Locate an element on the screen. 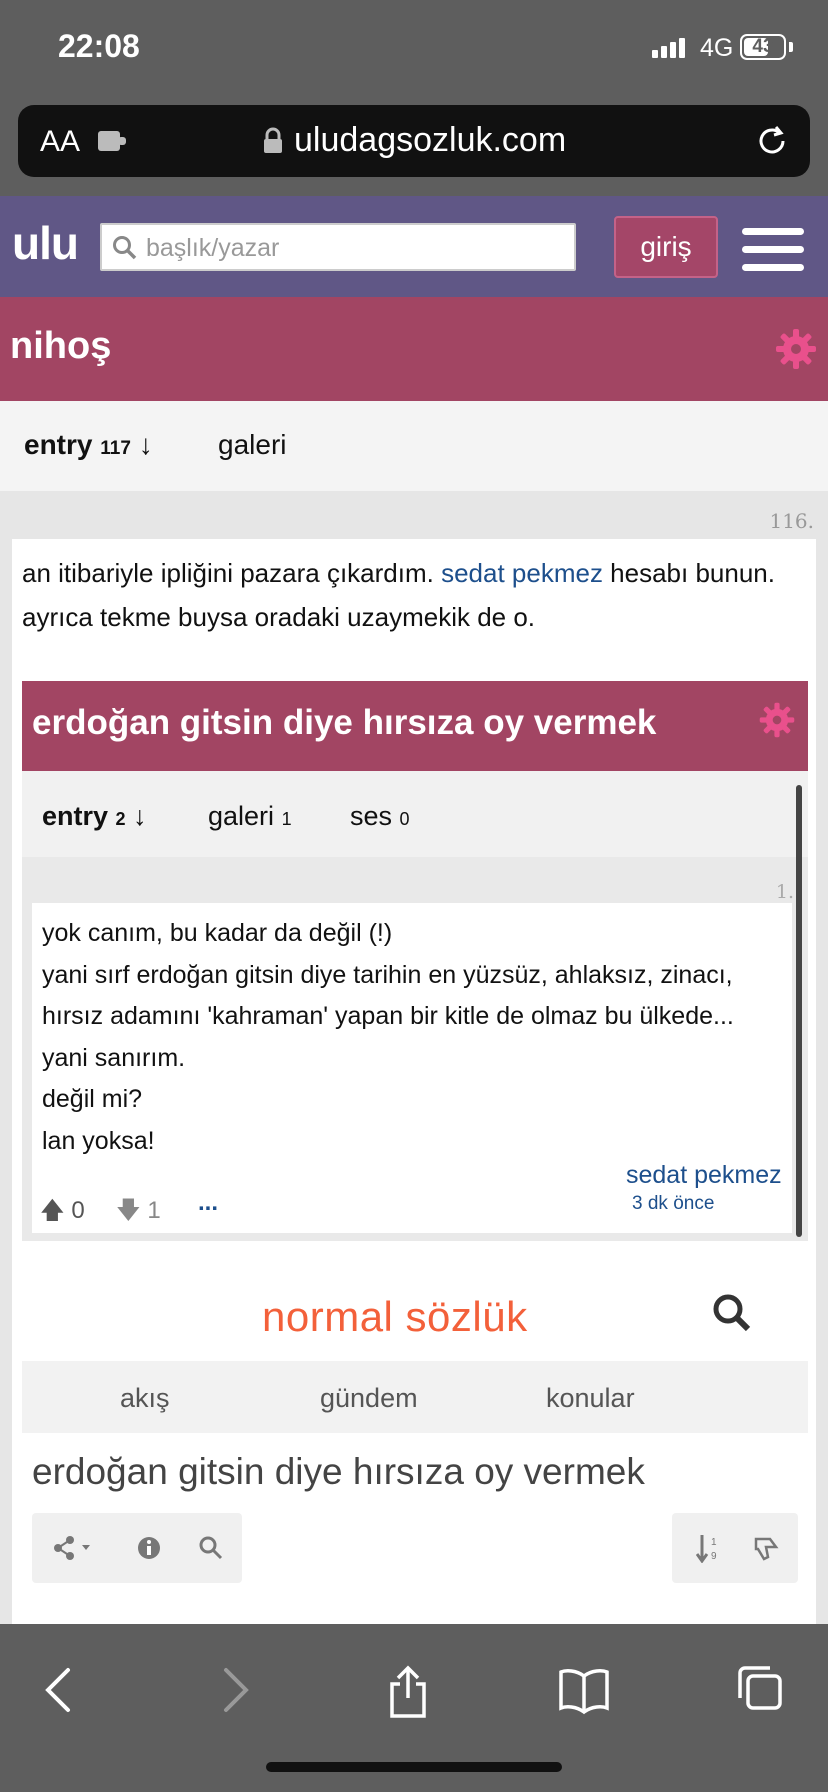 Image resolution: width=828 pixels, height=1792 pixels. browser-toolbar is located at coordinates (414, 1708).